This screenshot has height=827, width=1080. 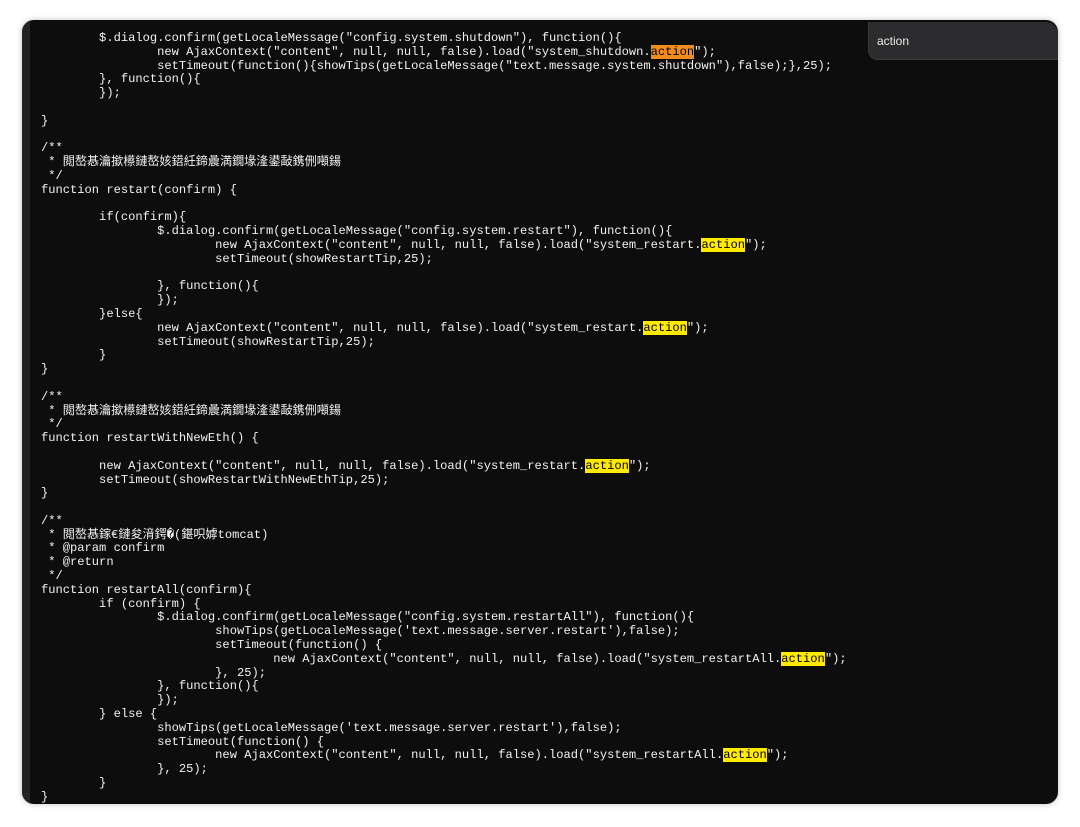 I want to click on code-text: function restartAll(confirm){, so click(x=146, y=589).